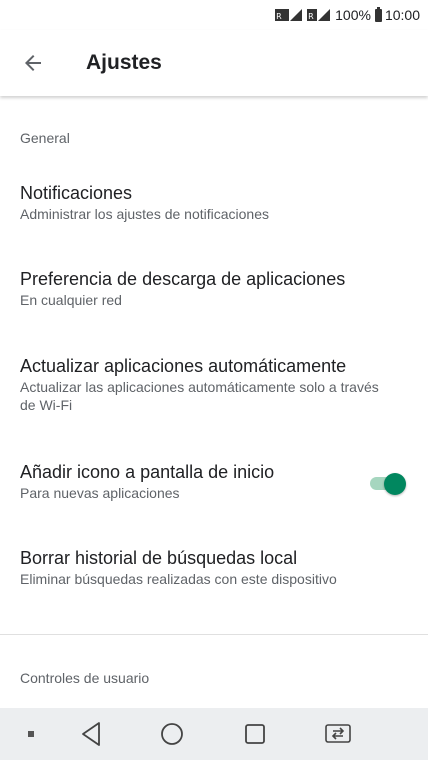 This screenshot has width=428, height=760. What do you see at coordinates (183, 279) in the screenshot?
I see `setting-title: Preferencia de descarga de aplicaciones` at bounding box center [183, 279].